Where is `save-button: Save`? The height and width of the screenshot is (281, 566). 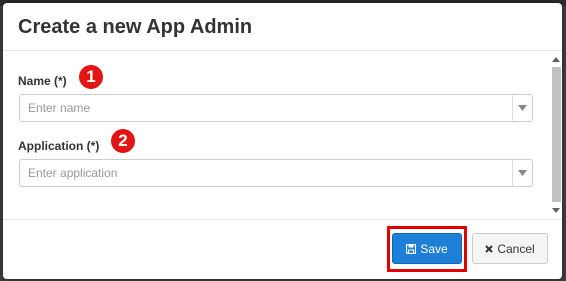 save-button: Save is located at coordinates (427, 248).